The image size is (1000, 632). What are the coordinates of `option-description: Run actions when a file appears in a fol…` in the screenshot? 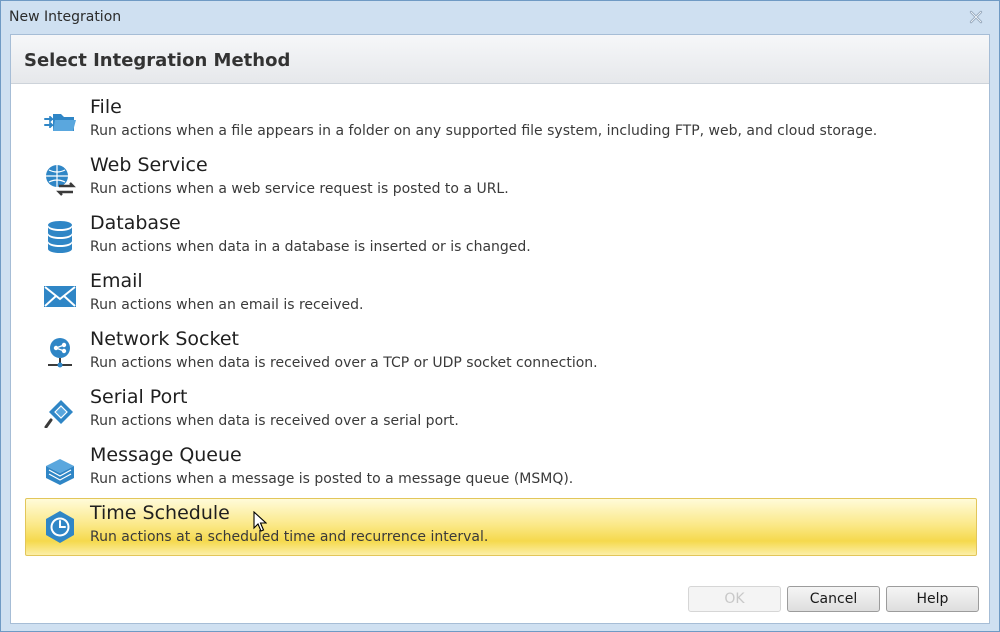 It's located at (484, 131).